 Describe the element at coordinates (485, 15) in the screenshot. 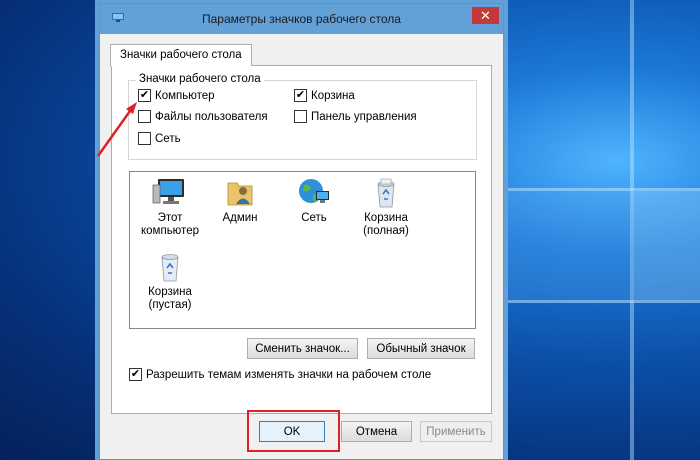

I see `close-button: ✕` at that location.